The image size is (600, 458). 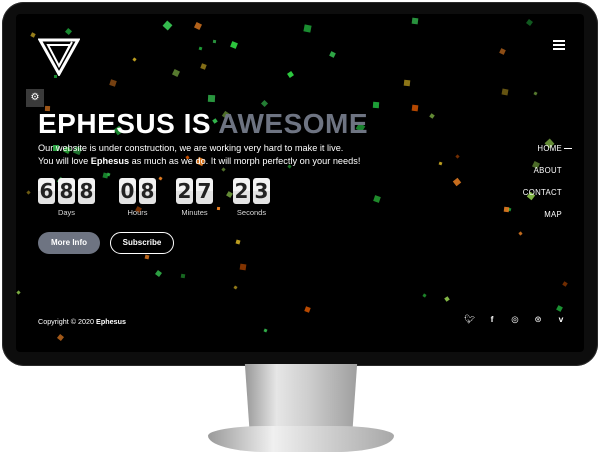 What do you see at coordinates (127, 191) in the screenshot?
I see `countdown-digit: 0` at bounding box center [127, 191].